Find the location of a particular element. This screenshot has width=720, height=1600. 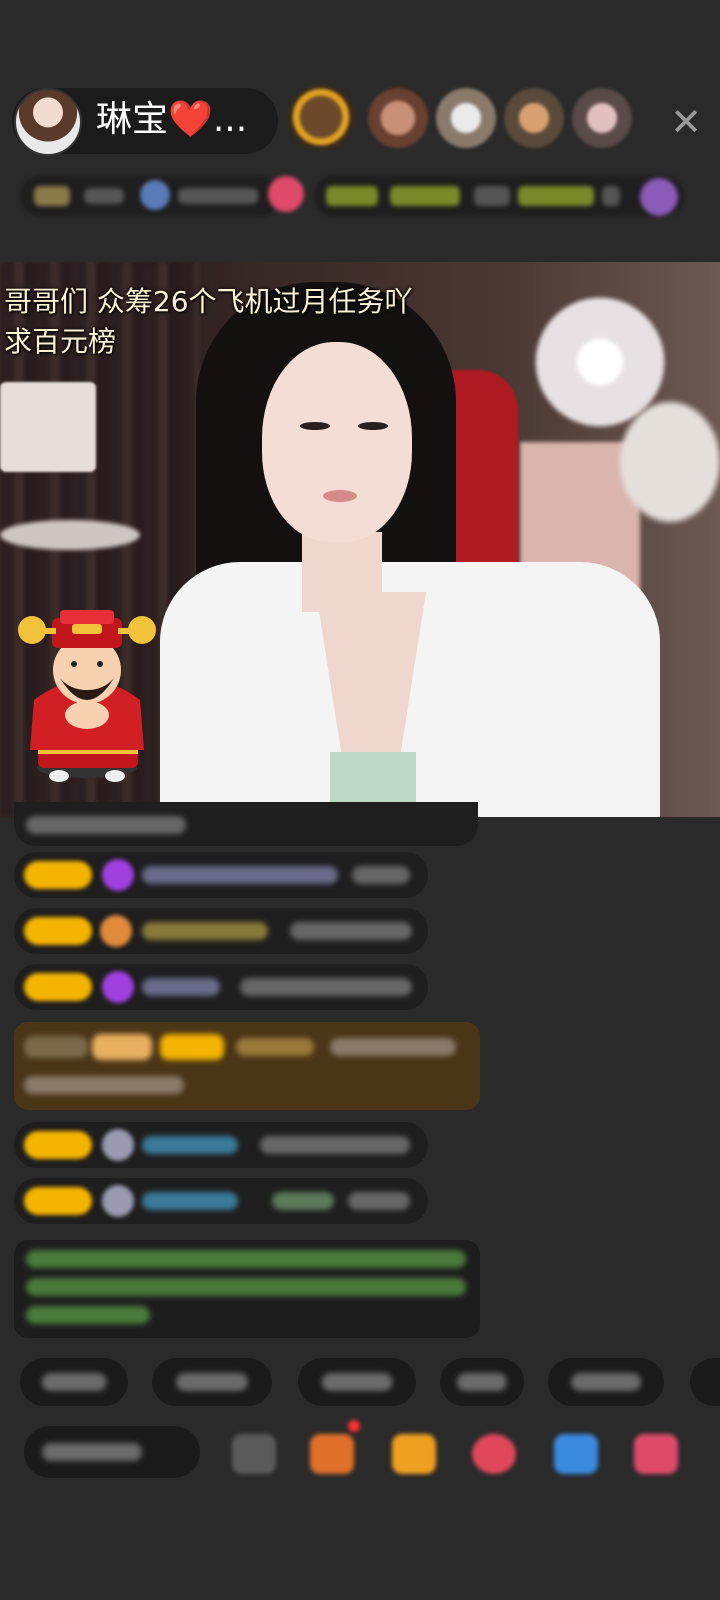

hour-rank-icon is located at coordinates (155, 195).